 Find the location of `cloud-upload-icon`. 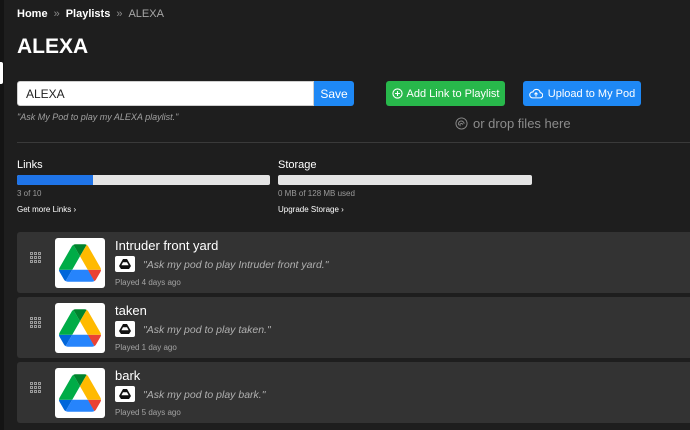

cloud-upload-icon is located at coordinates (536, 93).